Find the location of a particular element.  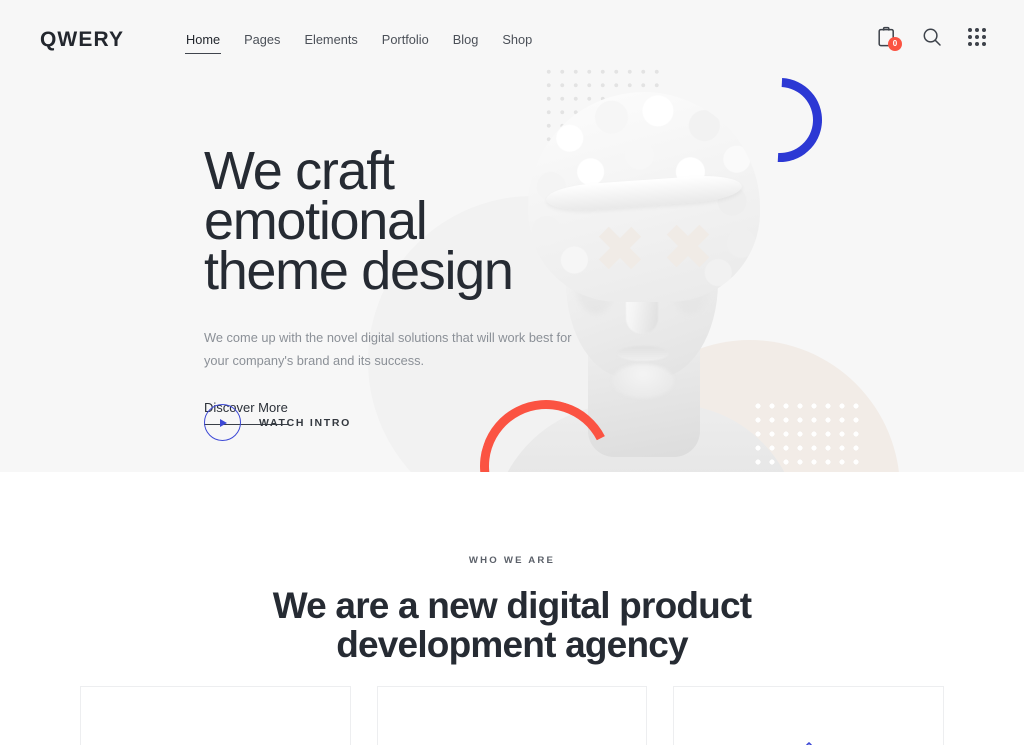

main-navigation: Home Pages Elements Portfolio Blog Shop is located at coordinates (359, 42).